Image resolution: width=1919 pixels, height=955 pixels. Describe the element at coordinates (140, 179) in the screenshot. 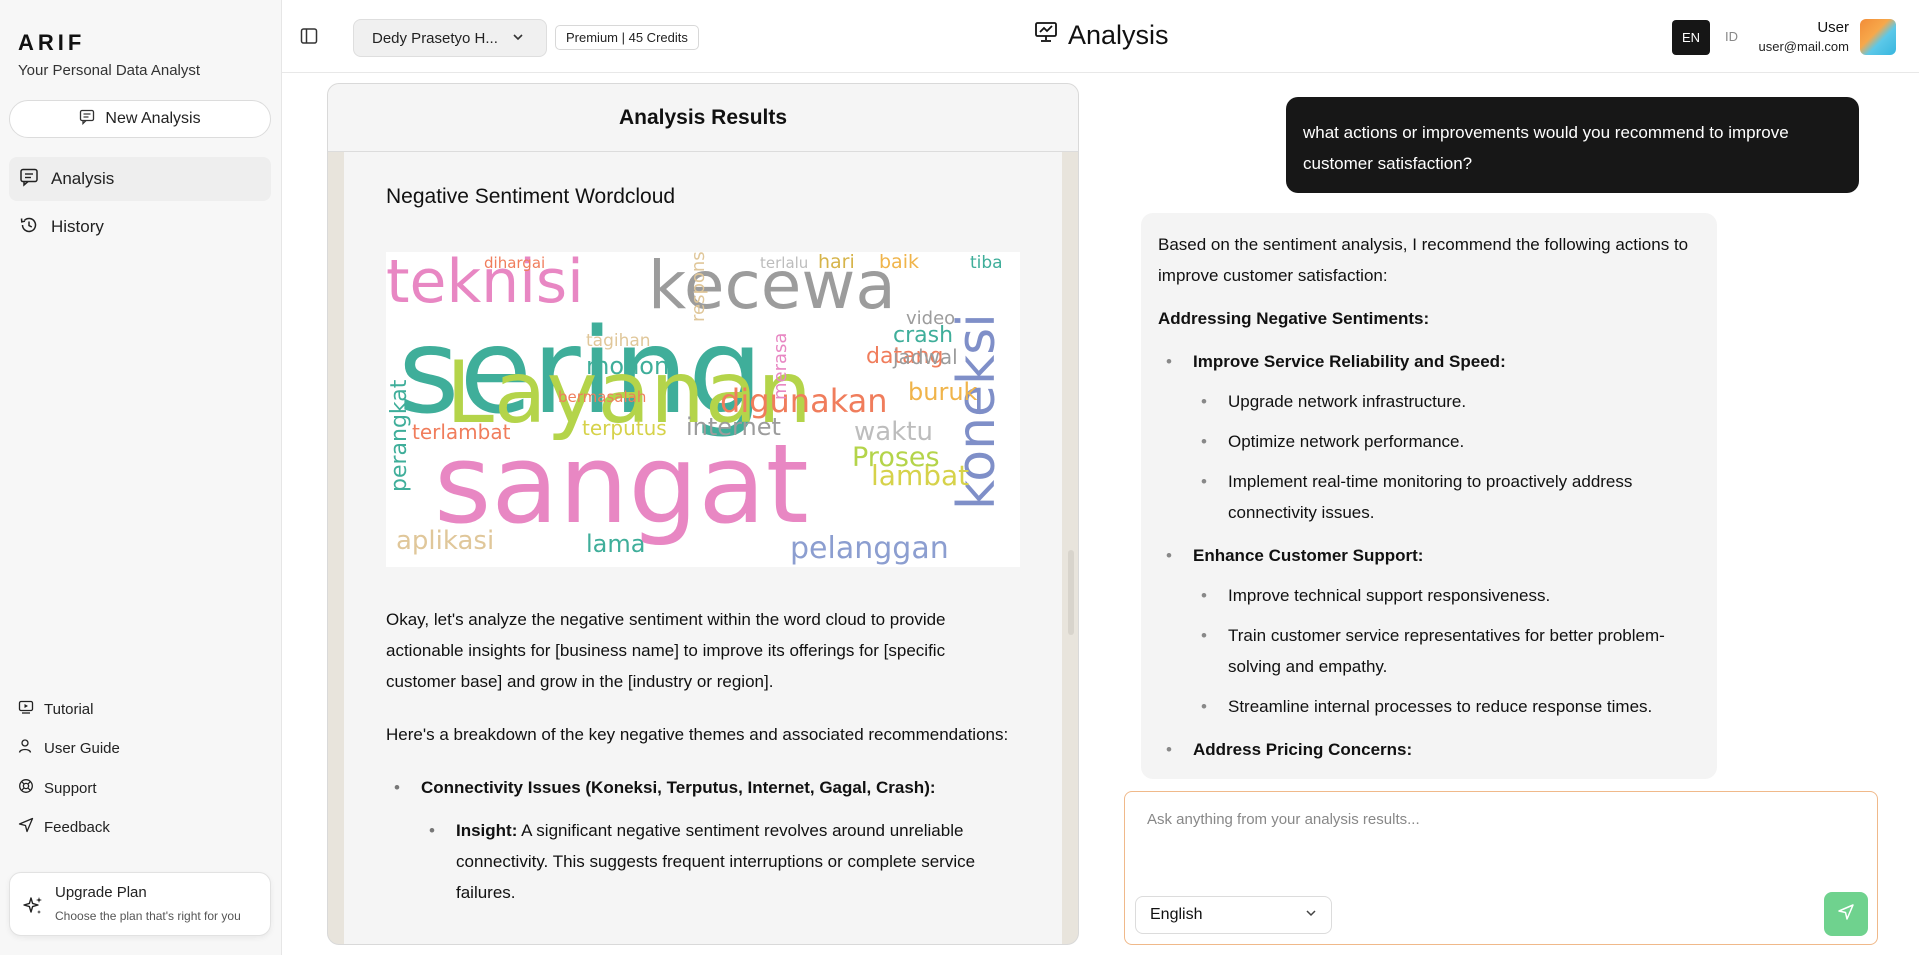

I see `sidebar-item-analysis: Analysis` at that location.